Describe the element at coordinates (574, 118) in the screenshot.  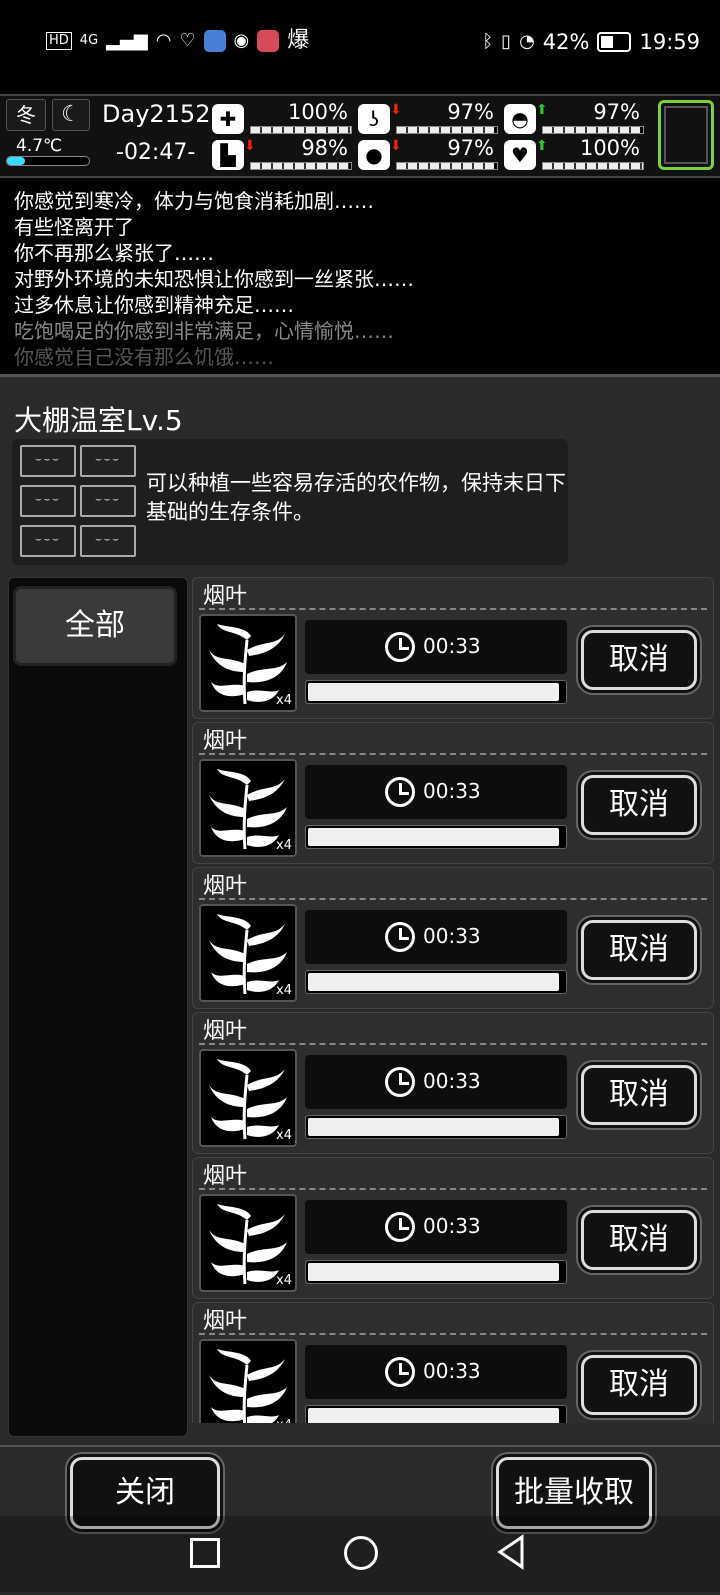
I see `stat-mood: ◓ ⬆ 97%` at that location.